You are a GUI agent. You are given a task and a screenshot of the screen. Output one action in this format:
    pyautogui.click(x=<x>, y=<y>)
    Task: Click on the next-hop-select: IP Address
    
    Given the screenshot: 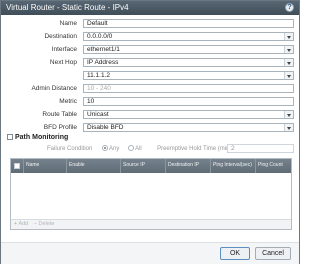 What is the action you would take?
    pyautogui.click(x=188, y=62)
    